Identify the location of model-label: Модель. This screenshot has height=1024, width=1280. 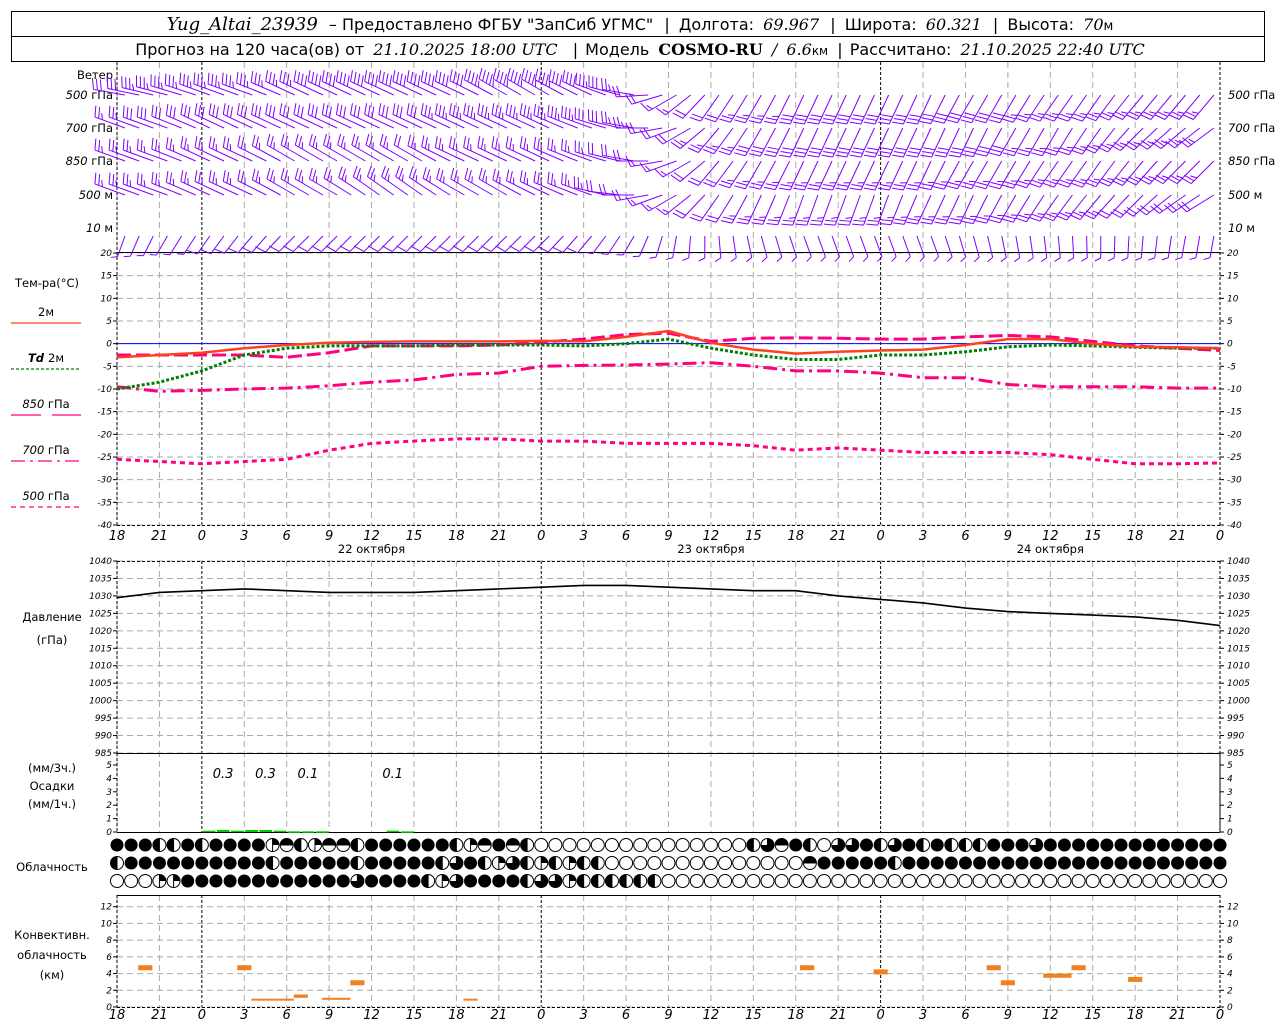
(617, 49).